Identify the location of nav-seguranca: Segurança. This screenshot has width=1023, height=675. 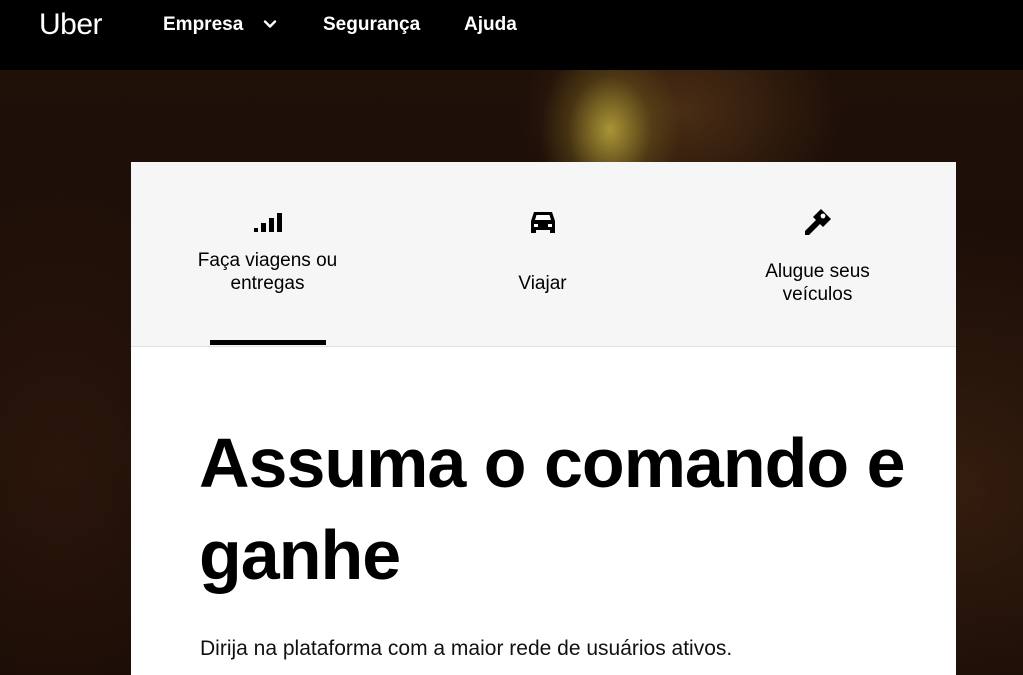
(371, 25).